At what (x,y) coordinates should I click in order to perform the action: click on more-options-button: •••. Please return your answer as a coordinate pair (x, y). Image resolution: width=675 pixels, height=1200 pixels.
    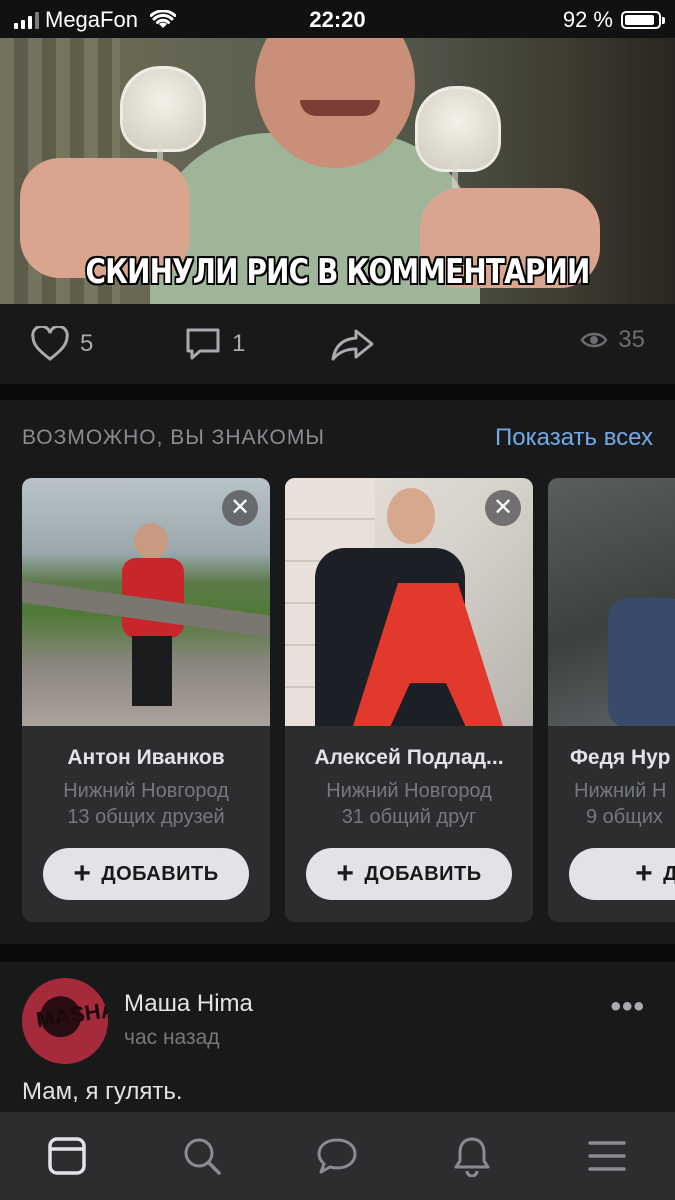
    Looking at the image, I should click on (627, 1007).